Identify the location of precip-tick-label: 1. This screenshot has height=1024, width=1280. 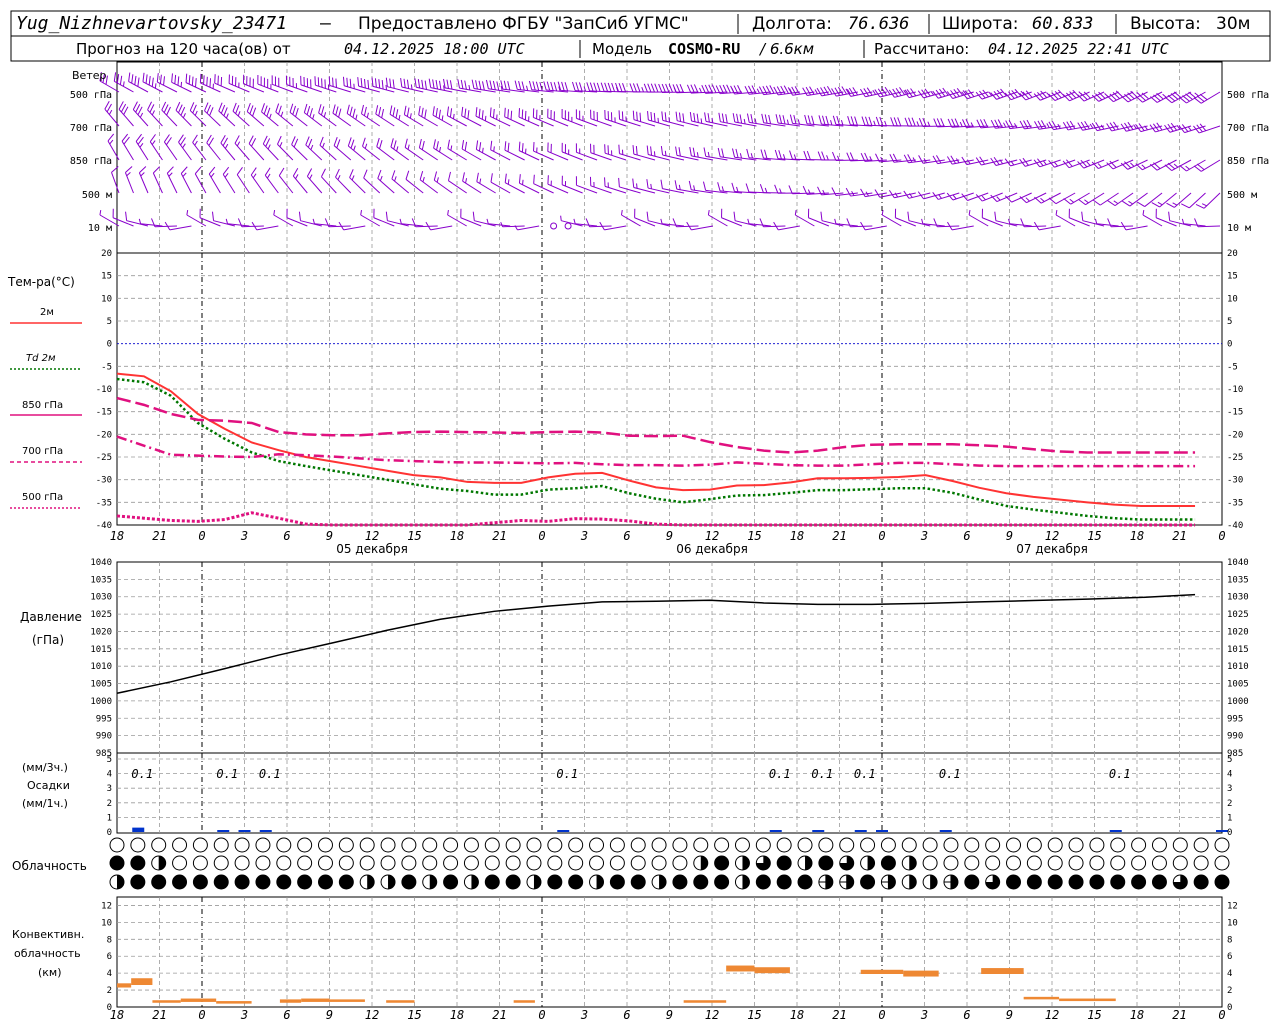
(109, 818).